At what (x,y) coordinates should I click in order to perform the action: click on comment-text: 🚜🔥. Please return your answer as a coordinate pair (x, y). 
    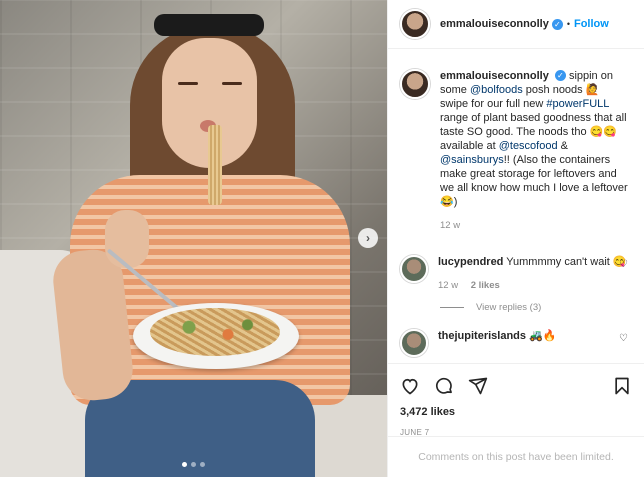
    Looking at the image, I should click on (541, 336).